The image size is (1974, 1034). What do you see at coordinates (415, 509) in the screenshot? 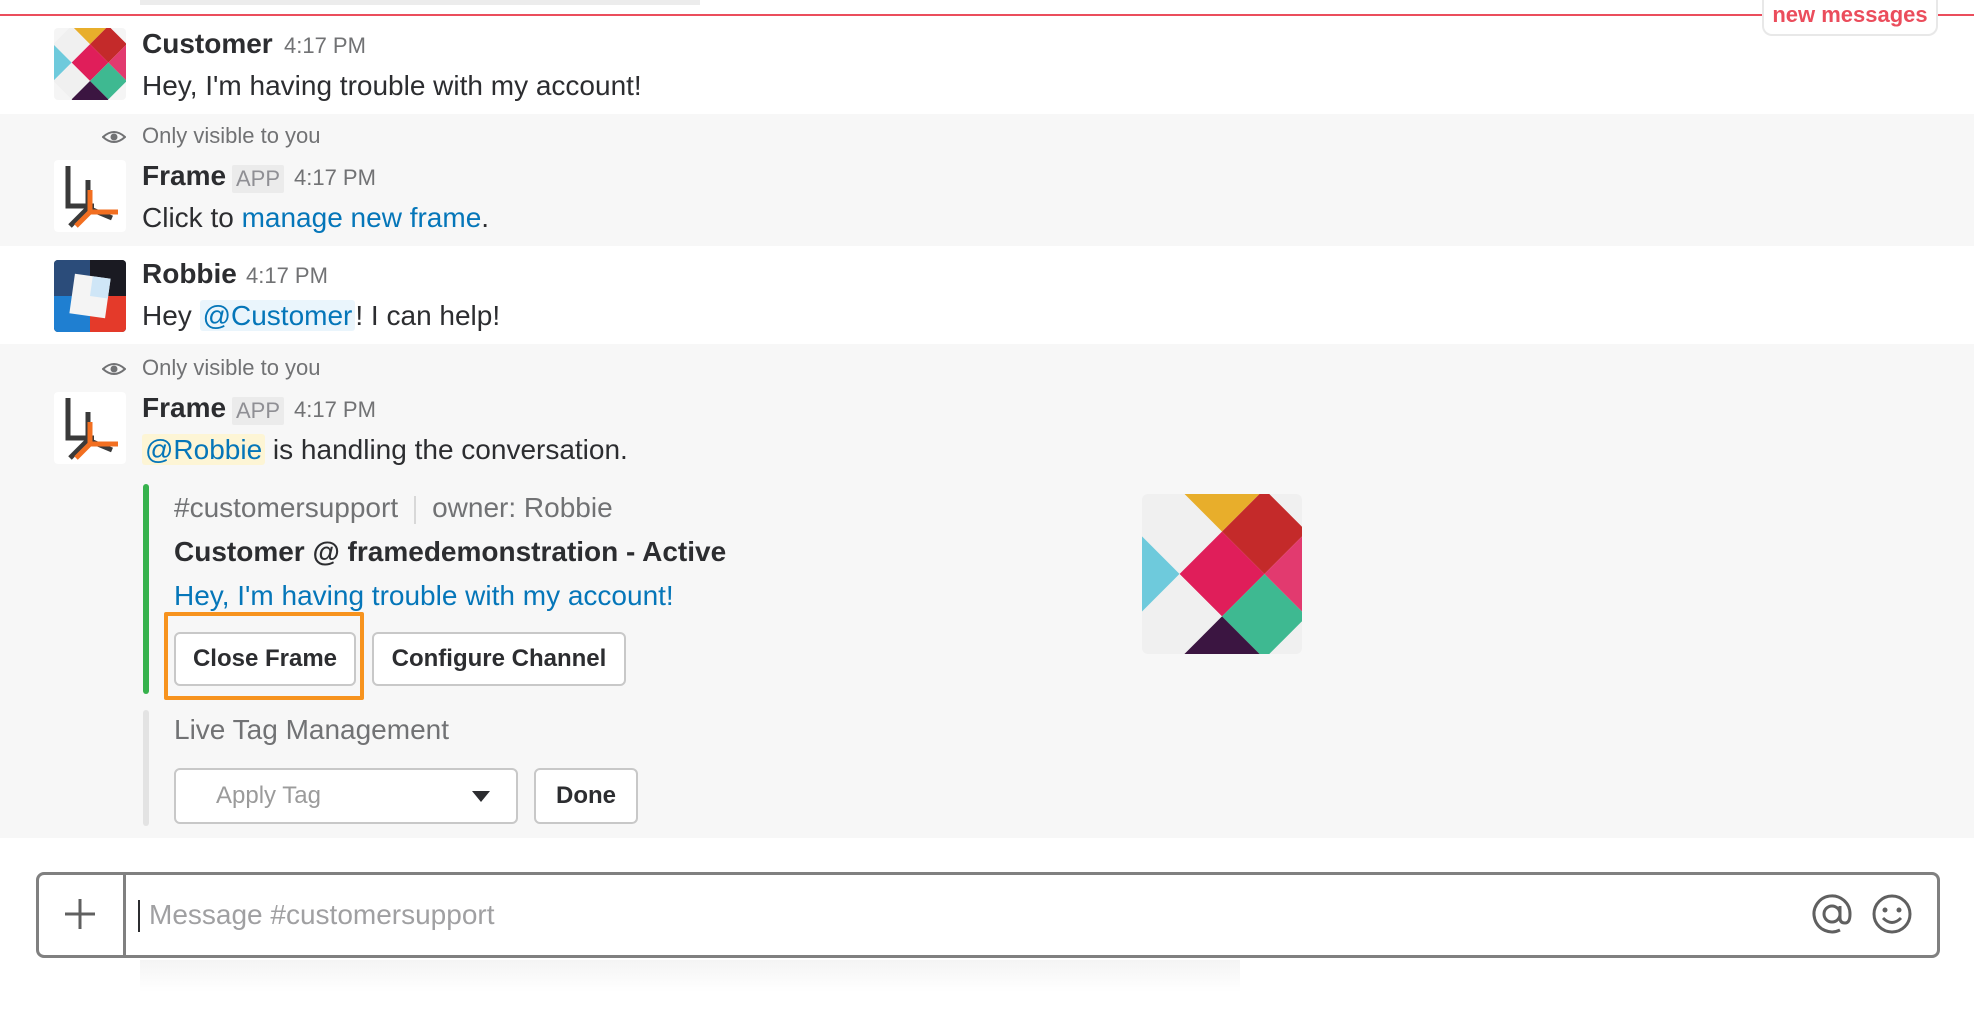
I see `field-divider` at bounding box center [415, 509].